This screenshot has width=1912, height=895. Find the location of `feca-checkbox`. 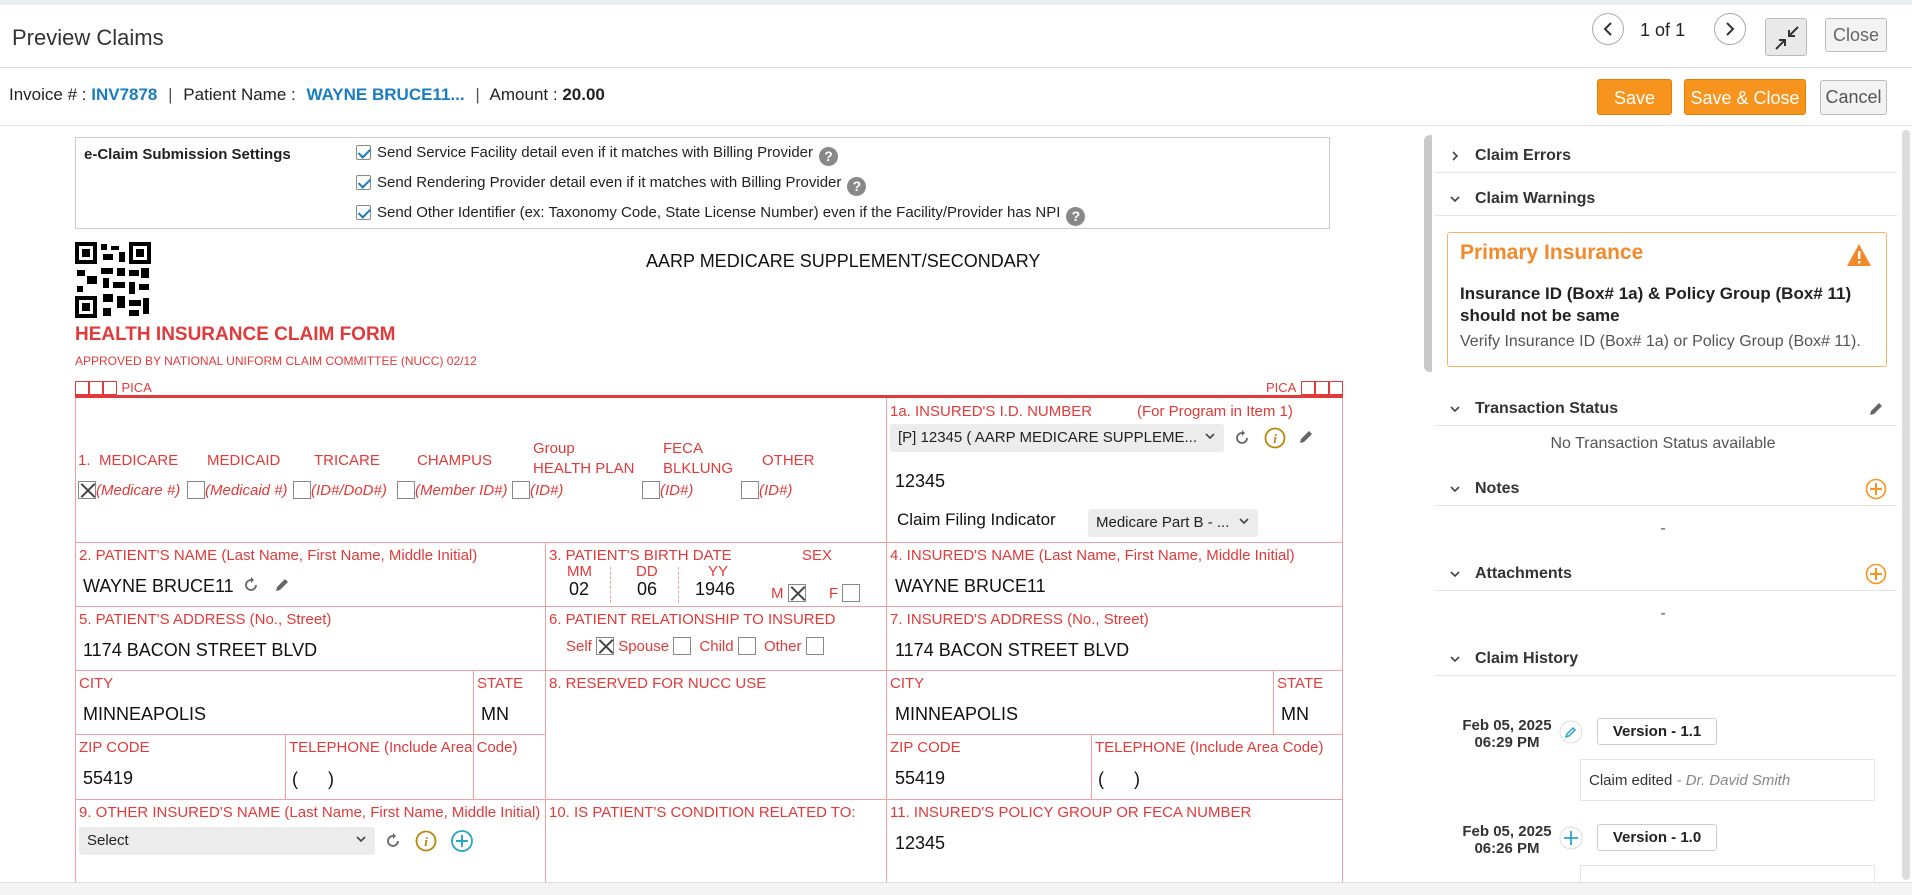

feca-checkbox is located at coordinates (651, 490).